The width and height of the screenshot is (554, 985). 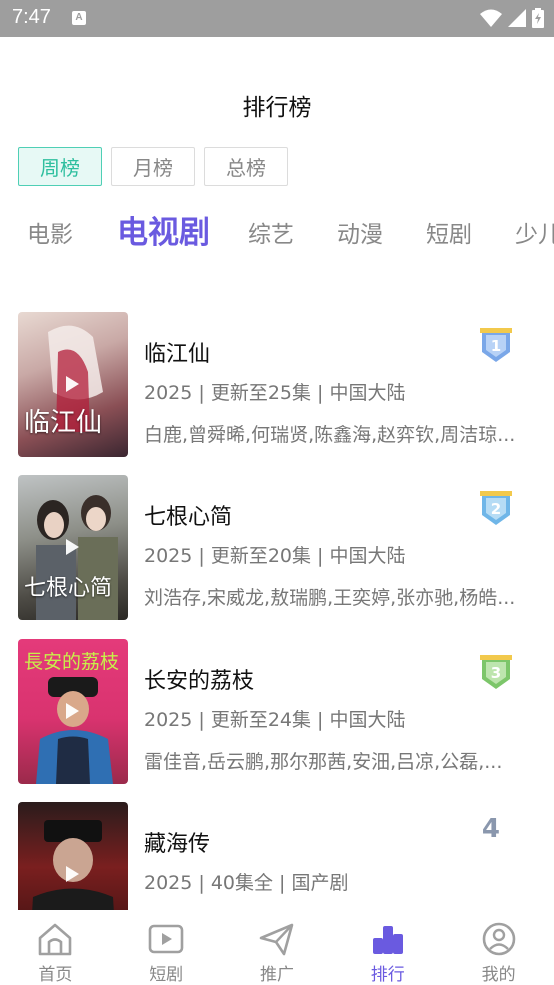 What do you see at coordinates (498, 975) in the screenshot?
I see `nav-mine-label: 我的` at bounding box center [498, 975].